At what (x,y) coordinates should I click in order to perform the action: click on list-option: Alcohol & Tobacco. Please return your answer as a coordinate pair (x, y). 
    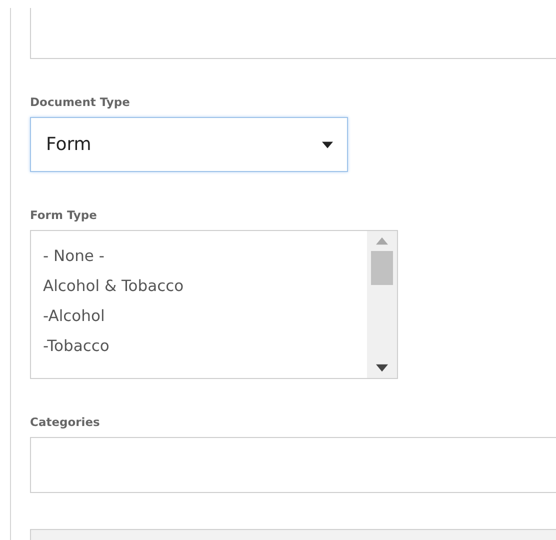
    Looking at the image, I should click on (205, 286).